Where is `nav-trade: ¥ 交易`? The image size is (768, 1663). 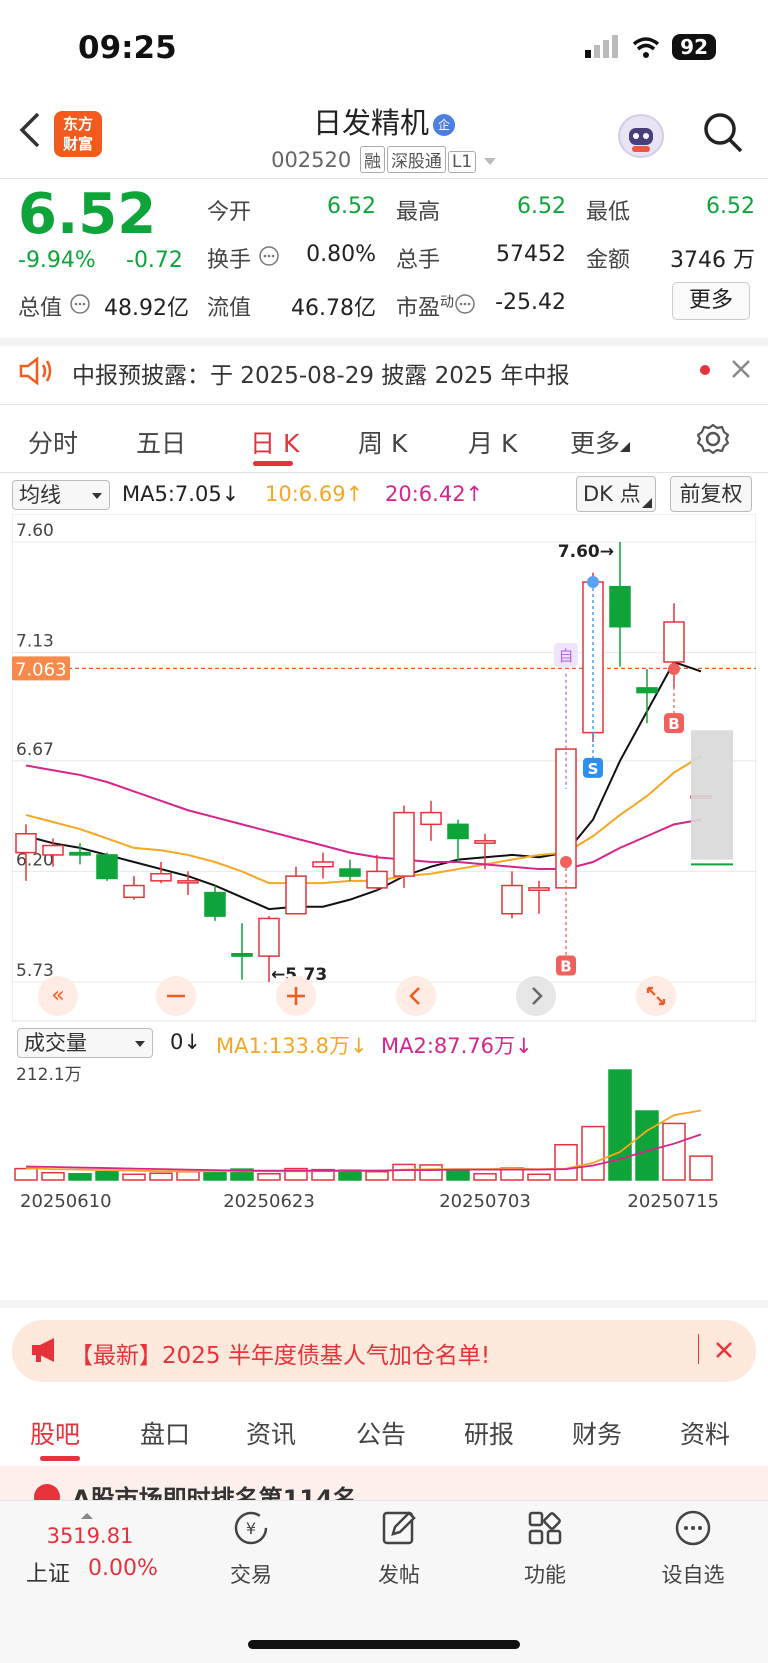 nav-trade: ¥ 交易 is located at coordinates (251, 1548).